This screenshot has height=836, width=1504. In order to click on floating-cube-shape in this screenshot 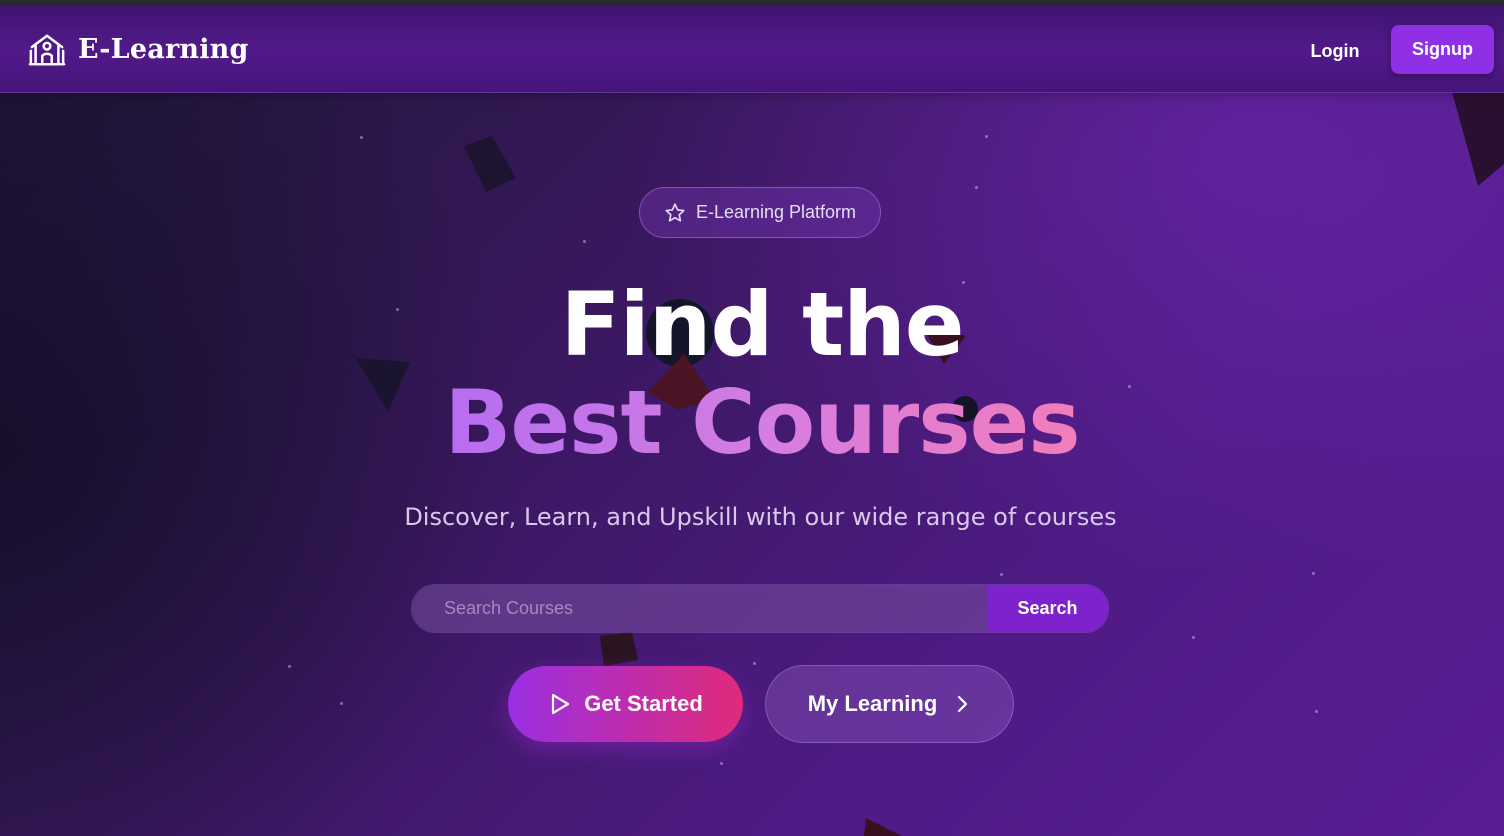, I will do `click(490, 164)`.